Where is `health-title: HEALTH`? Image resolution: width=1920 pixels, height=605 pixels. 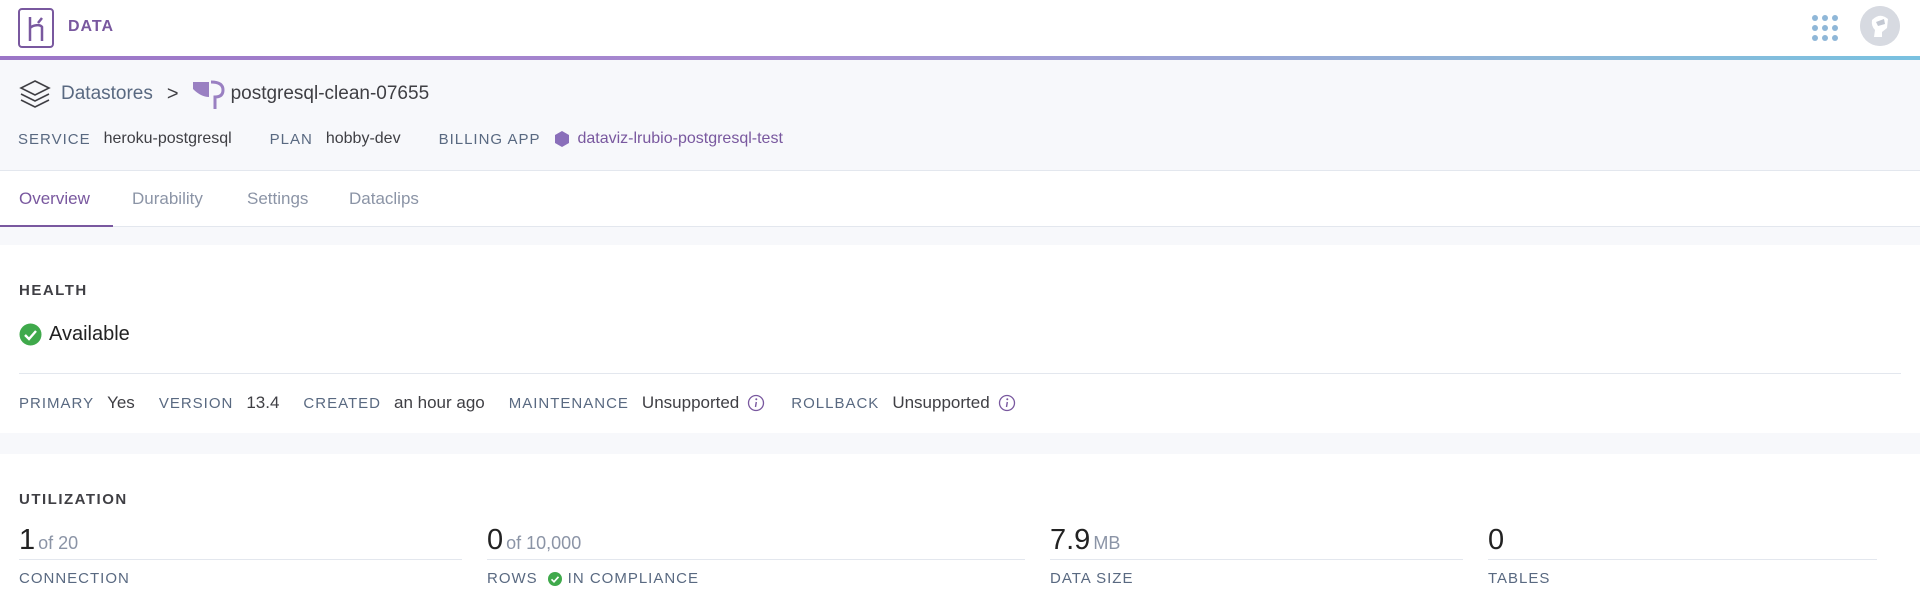
health-title: HEALTH is located at coordinates (53, 290).